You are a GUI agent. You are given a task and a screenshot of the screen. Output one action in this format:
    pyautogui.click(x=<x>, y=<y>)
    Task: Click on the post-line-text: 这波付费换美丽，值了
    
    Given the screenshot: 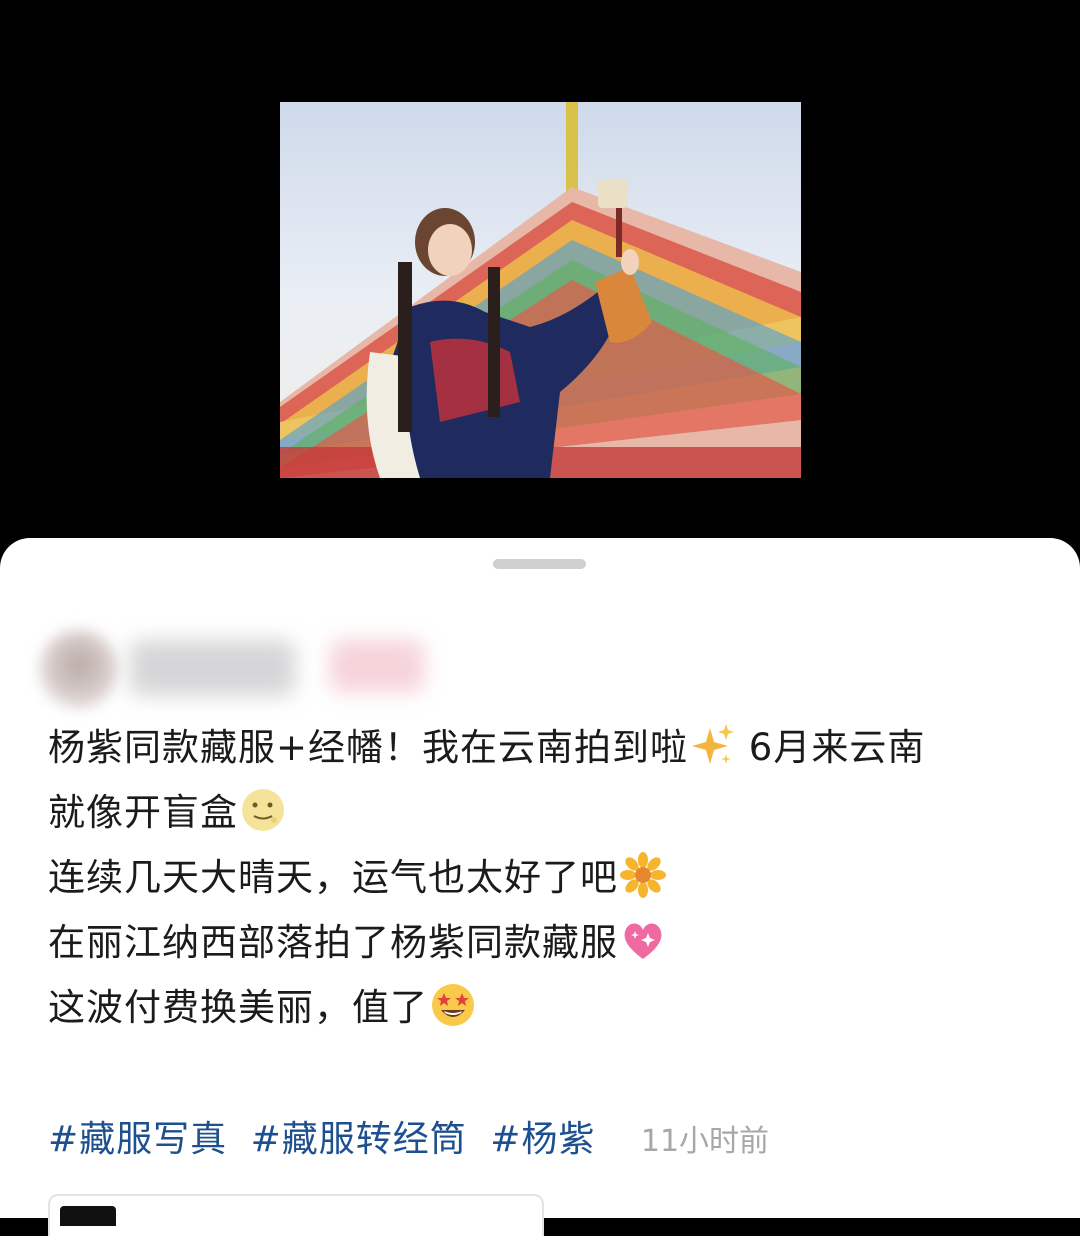 What is the action you would take?
    pyautogui.click(x=238, y=1007)
    